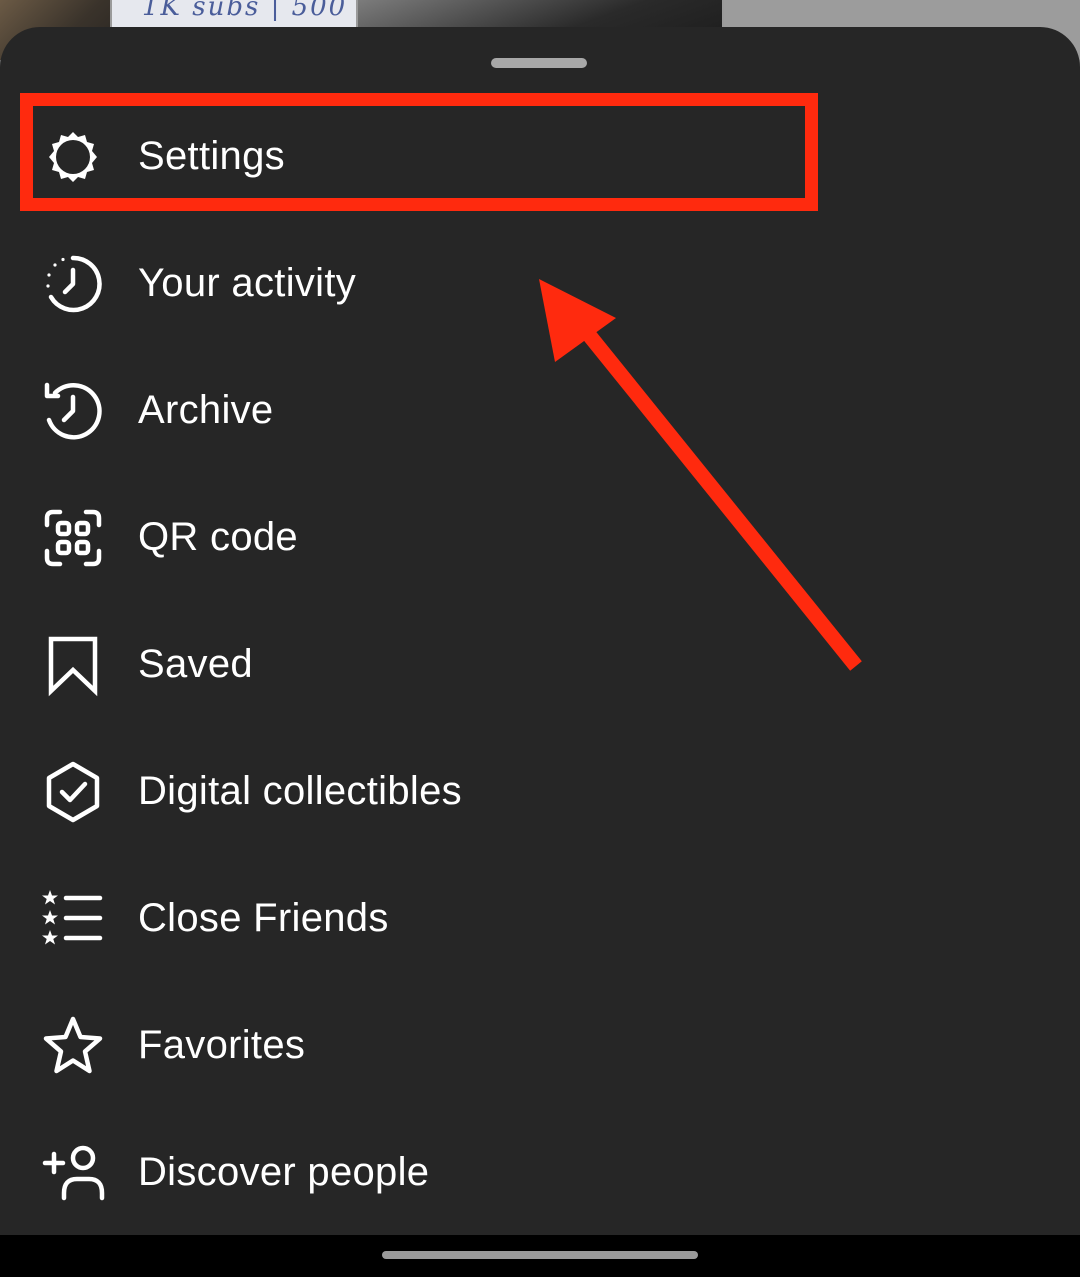  What do you see at coordinates (73, 1173) in the screenshot?
I see `add-person-icon` at bounding box center [73, 1173].